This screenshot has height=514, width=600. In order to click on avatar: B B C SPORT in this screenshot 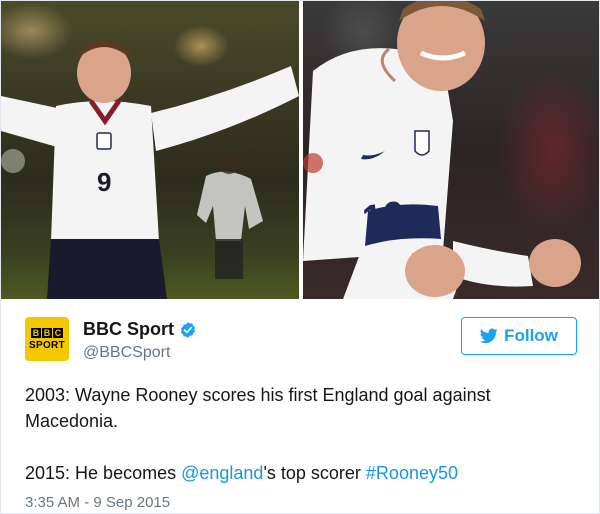, I will do `click(47, 339)`.